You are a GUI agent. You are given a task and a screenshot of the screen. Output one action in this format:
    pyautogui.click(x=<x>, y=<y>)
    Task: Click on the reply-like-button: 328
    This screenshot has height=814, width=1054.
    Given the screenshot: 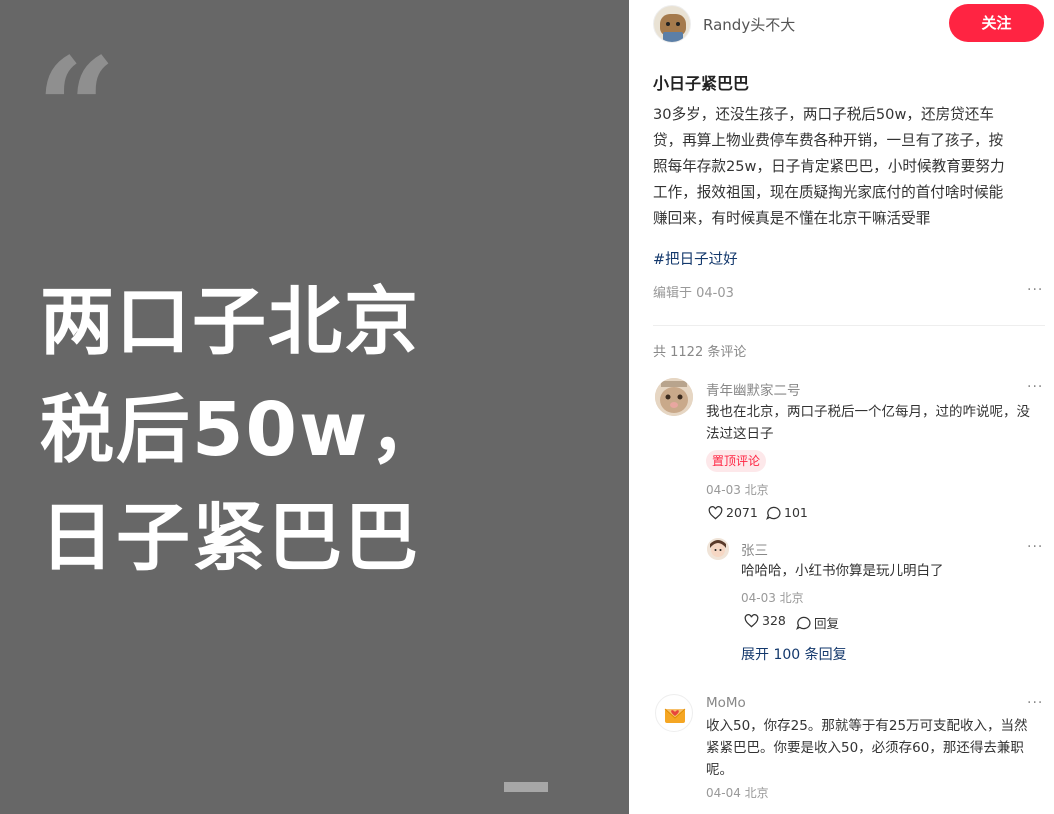 What is the action you would take?
    pyautogui.click(x=765, y=620)
    